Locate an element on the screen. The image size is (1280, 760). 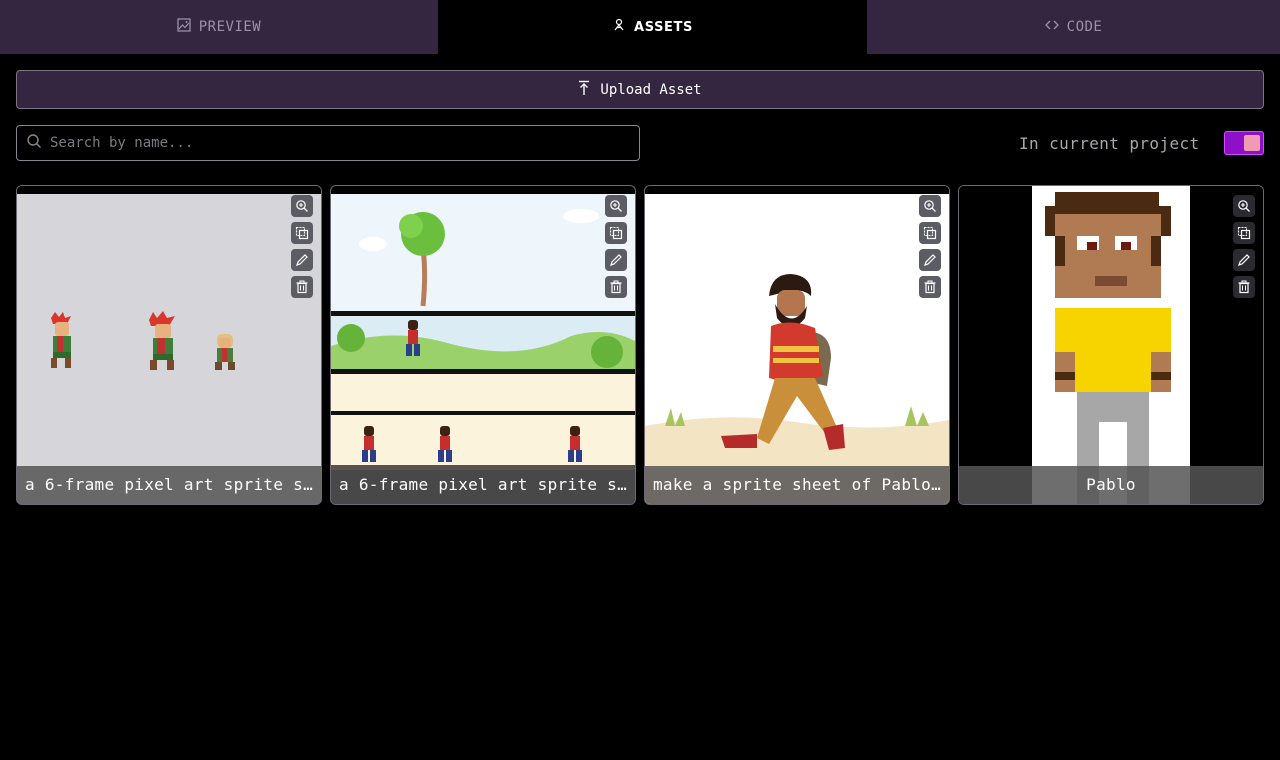
tab-code: CODE is located at coordinates (1073, 27).